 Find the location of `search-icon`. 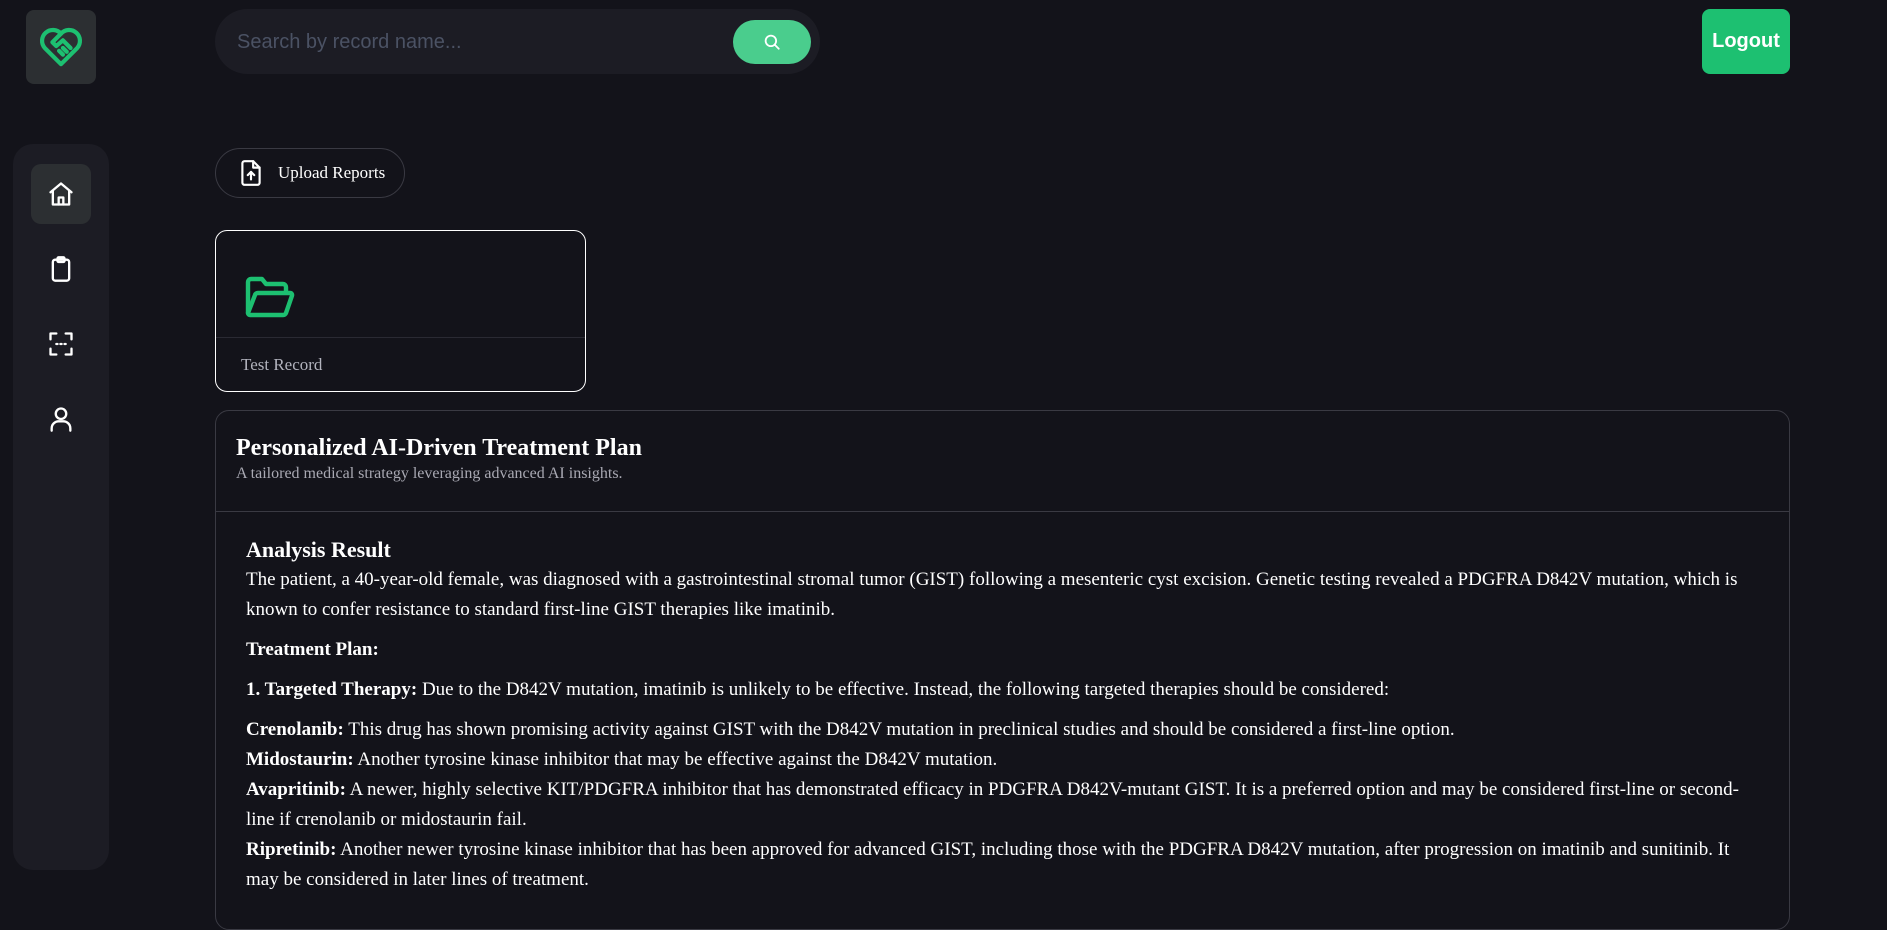

search-icon is located at coordinates (772, 42).